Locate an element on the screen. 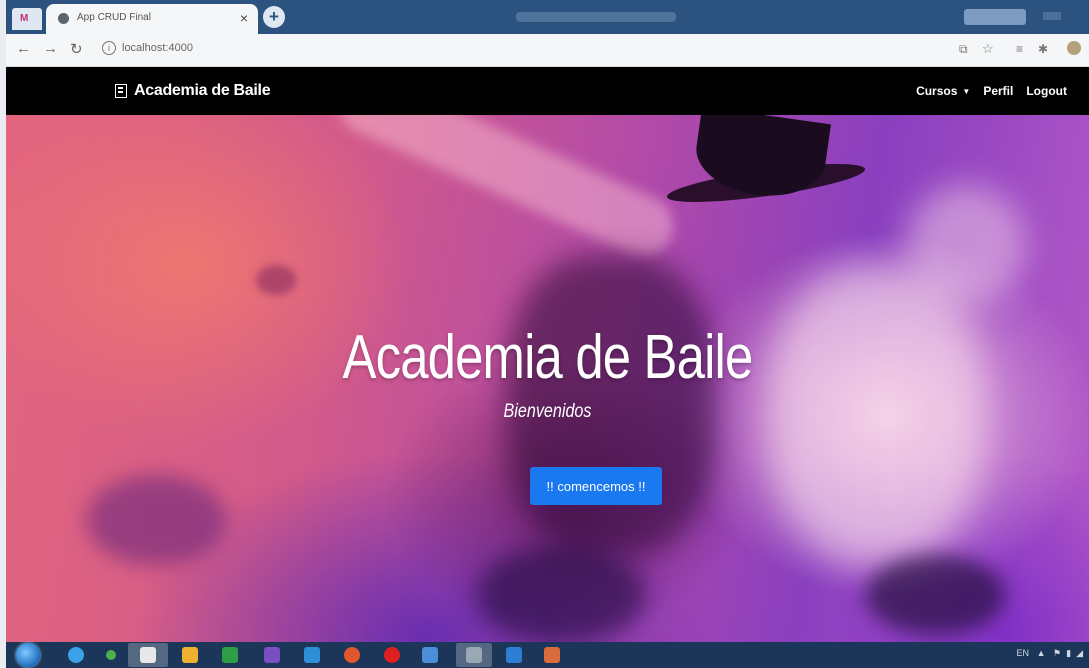 This screenshot has width=1089, height=668. brand-text: Academia de Baile is located at coordinates (202, 90).